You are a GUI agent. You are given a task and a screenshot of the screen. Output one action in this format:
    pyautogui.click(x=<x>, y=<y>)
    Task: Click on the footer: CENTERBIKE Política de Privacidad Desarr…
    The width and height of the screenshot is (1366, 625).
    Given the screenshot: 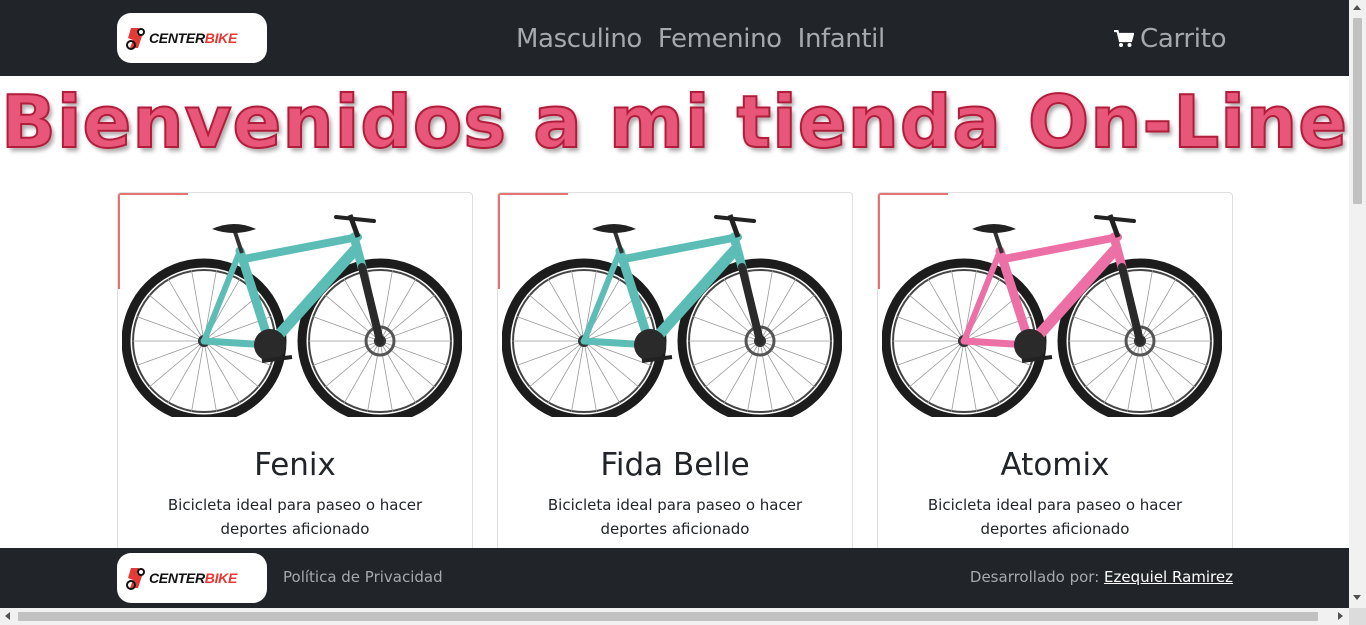 What is the action you would take?
    pyautogui.click(x=674, y=578)
    